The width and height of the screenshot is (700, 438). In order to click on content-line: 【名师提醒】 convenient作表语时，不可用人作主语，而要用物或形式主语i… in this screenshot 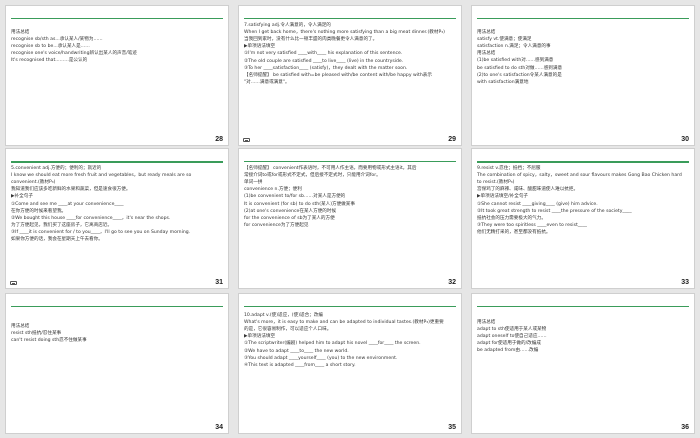, I will do `click(330, 168)`.